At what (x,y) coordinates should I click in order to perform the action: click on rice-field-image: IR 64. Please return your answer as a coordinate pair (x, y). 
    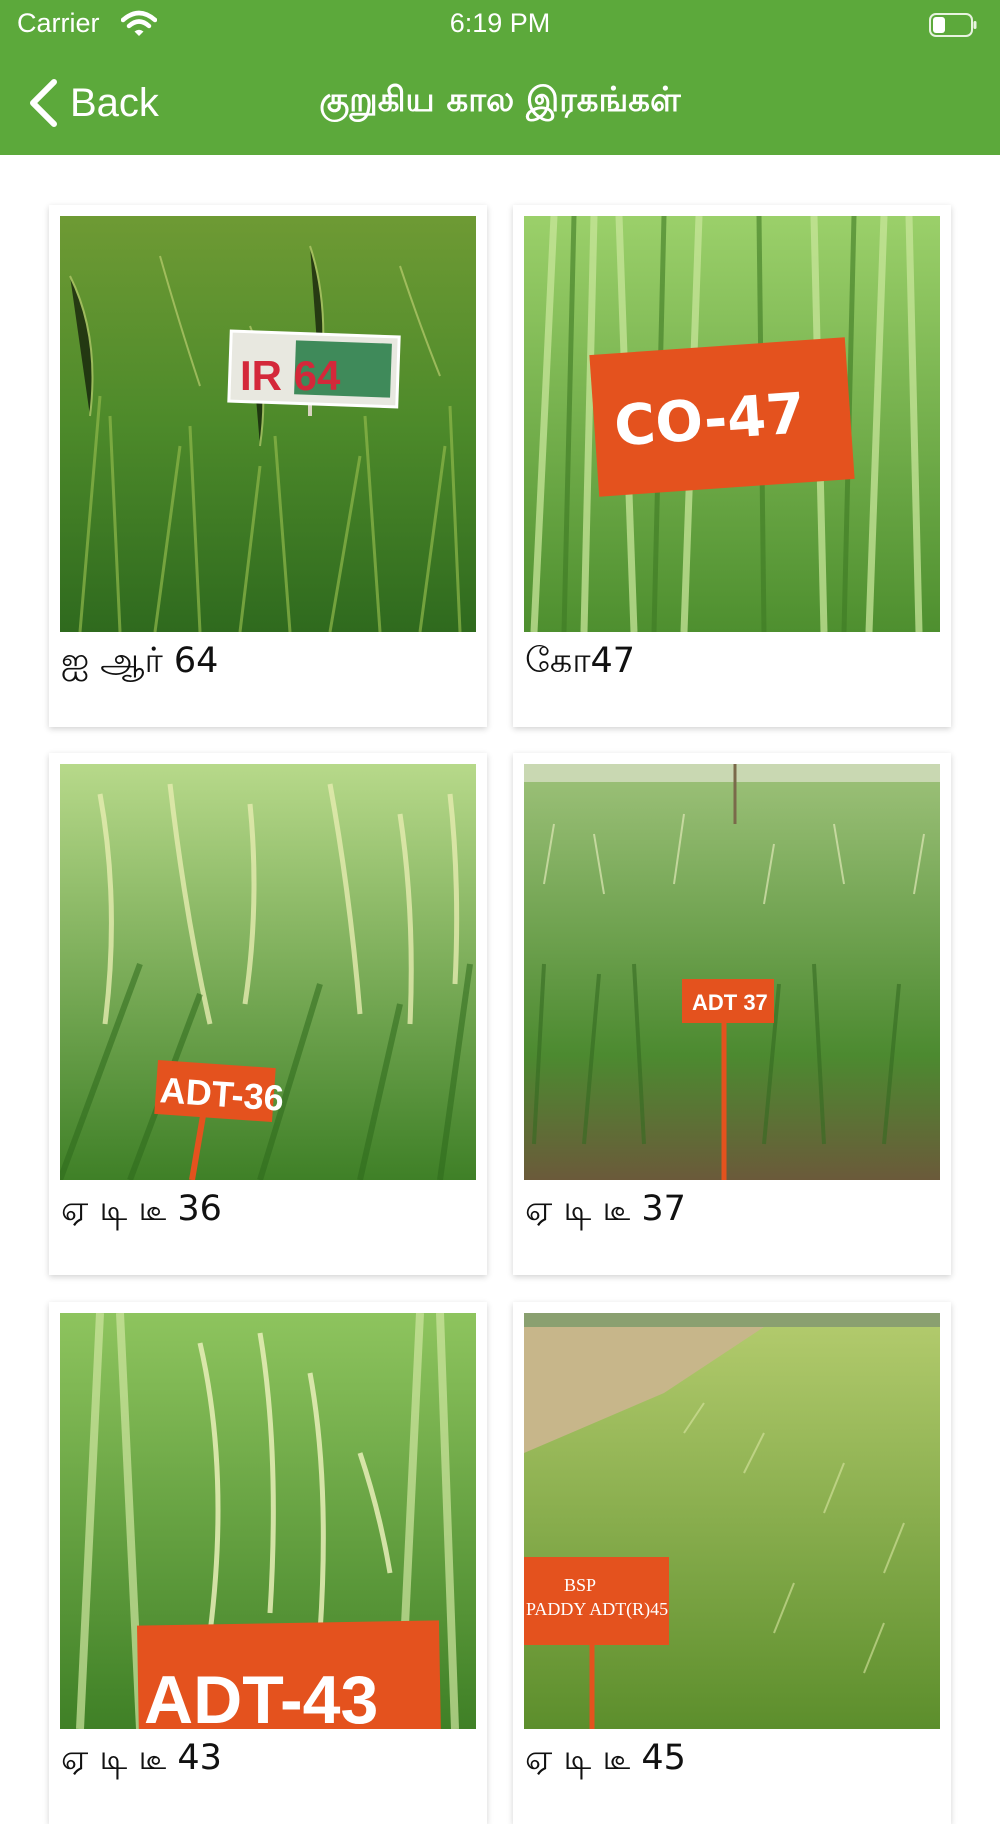
    Looking at the image, I should click on (268, 424).